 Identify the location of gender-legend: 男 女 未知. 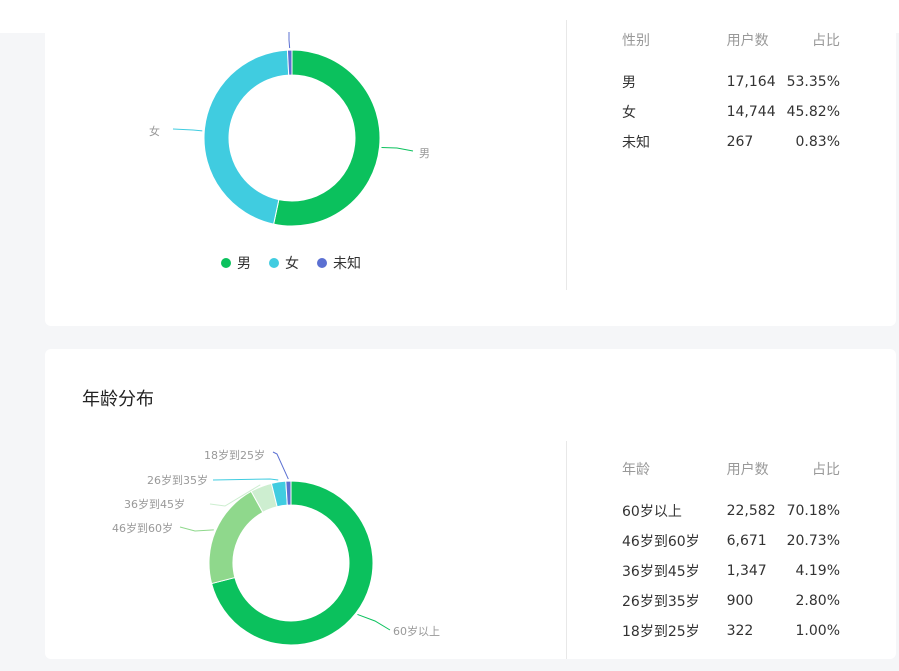
(300, 263).